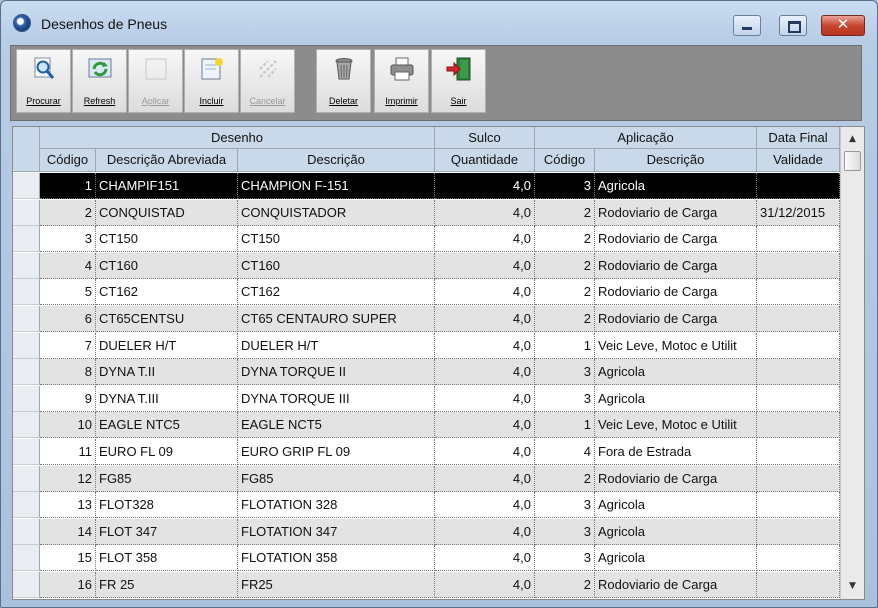 The image size is (878, 608). I want to click on cell-codigo: 4, so click(68, 265).